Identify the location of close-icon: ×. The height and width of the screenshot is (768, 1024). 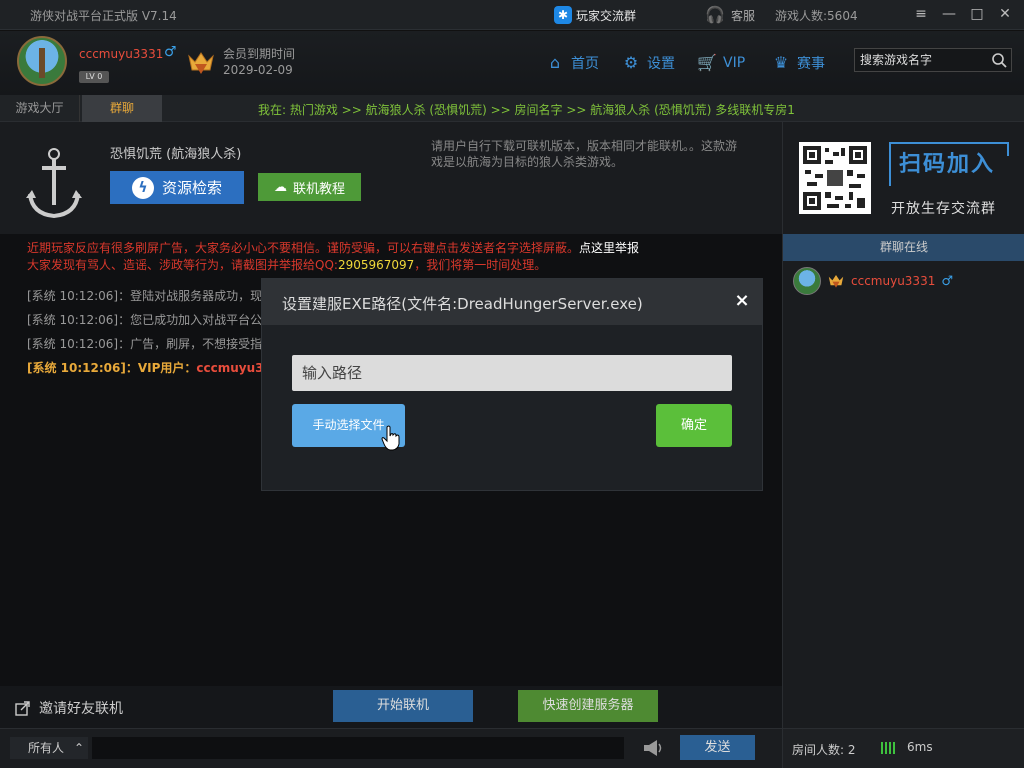
(742, 301).